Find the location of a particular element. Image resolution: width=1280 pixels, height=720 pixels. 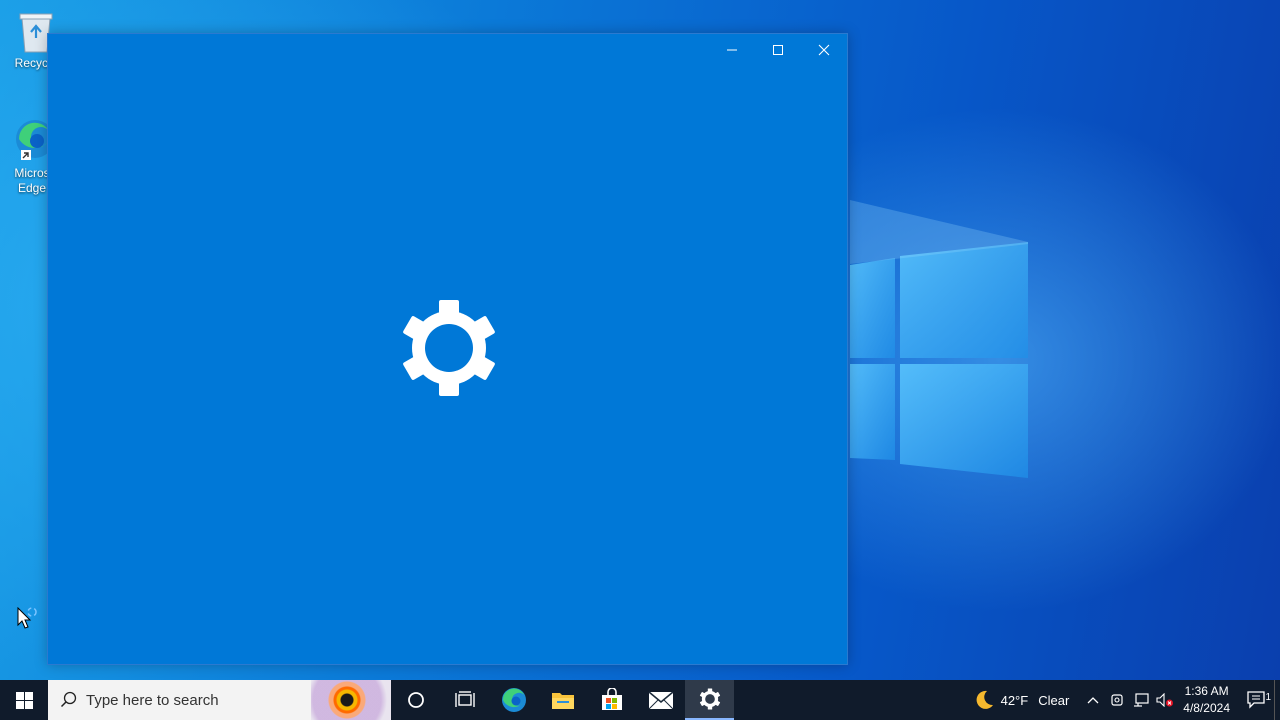

show-desktop-button is located at coordinates (1277, 700).